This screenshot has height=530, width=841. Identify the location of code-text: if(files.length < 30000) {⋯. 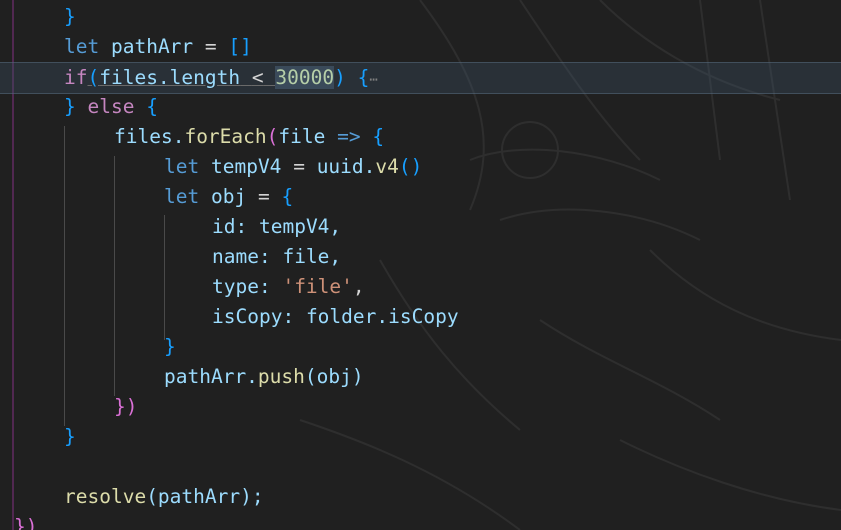
(221, 79).